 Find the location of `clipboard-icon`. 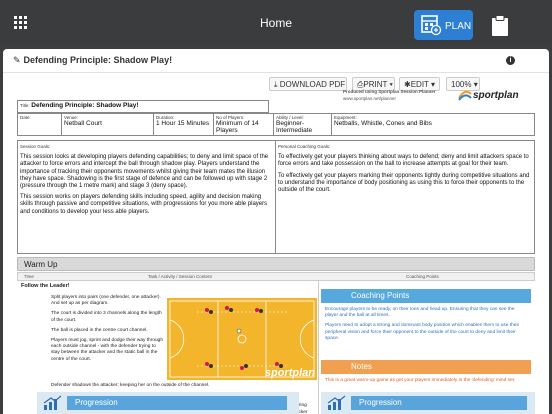

clipboard-icon is located at coordinates (500, 26).